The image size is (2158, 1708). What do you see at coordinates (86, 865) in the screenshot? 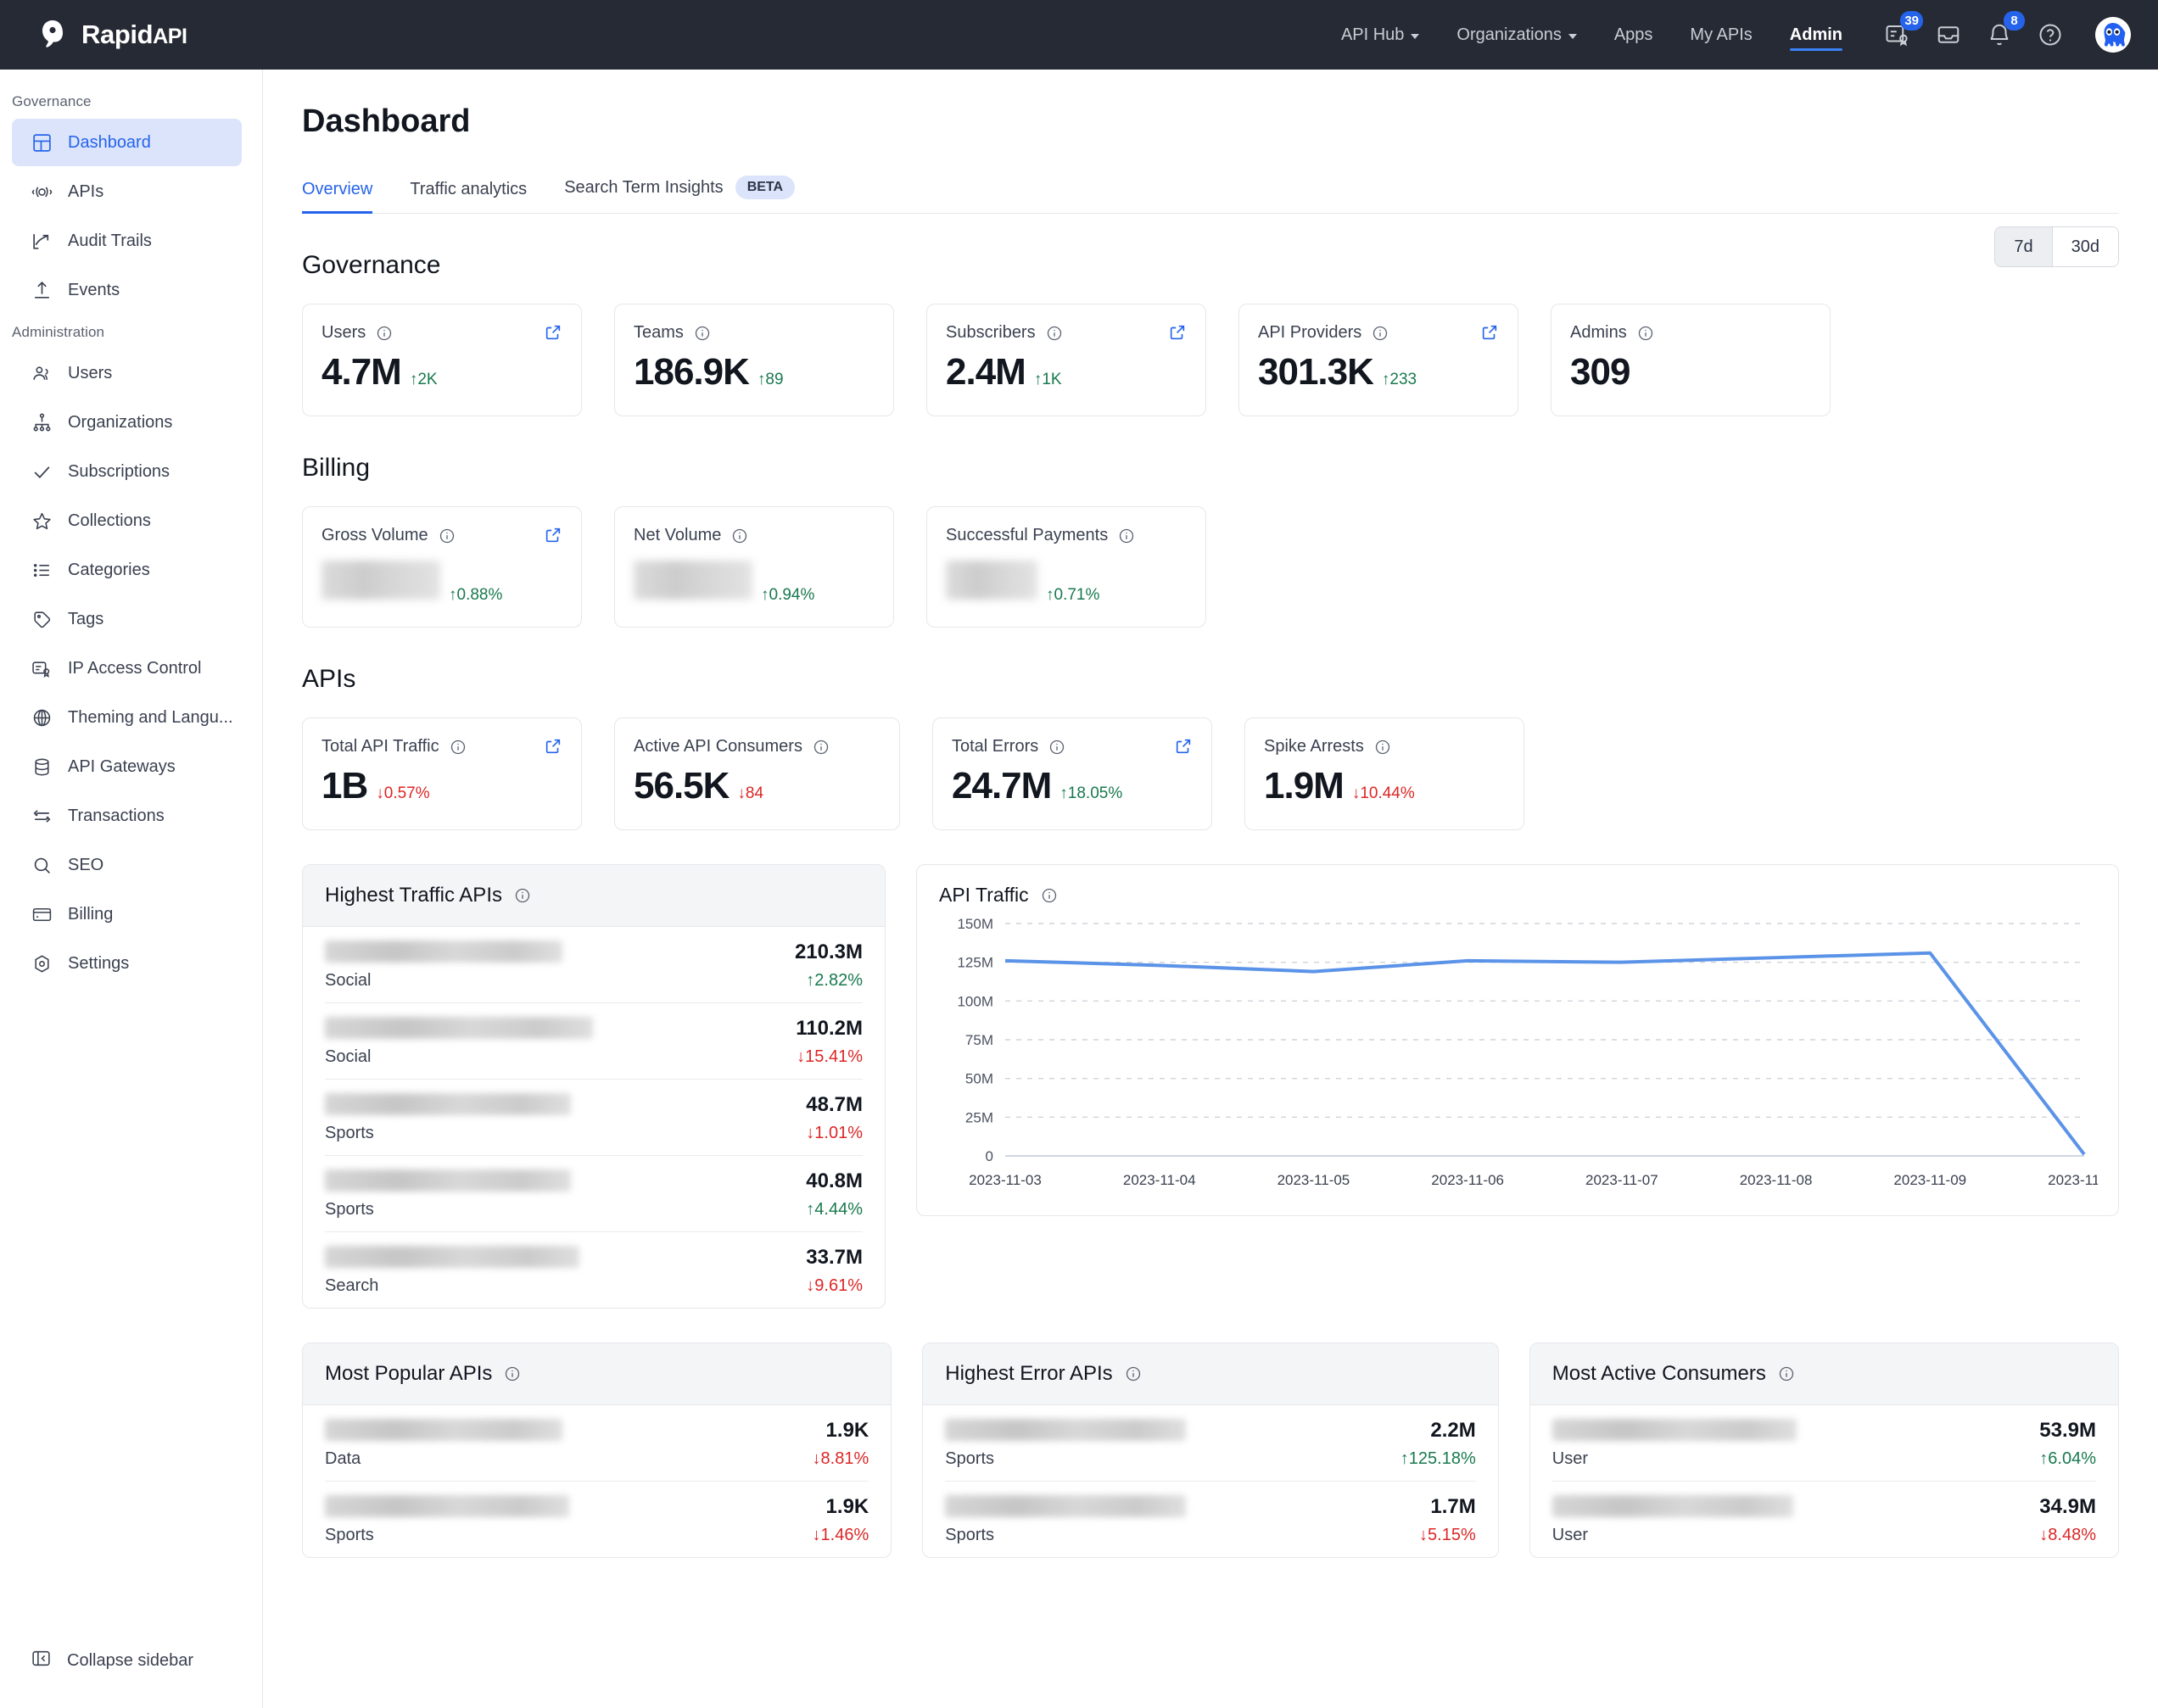
I see `sidebar-item-label: SEO` at bounding box center [86, 865].